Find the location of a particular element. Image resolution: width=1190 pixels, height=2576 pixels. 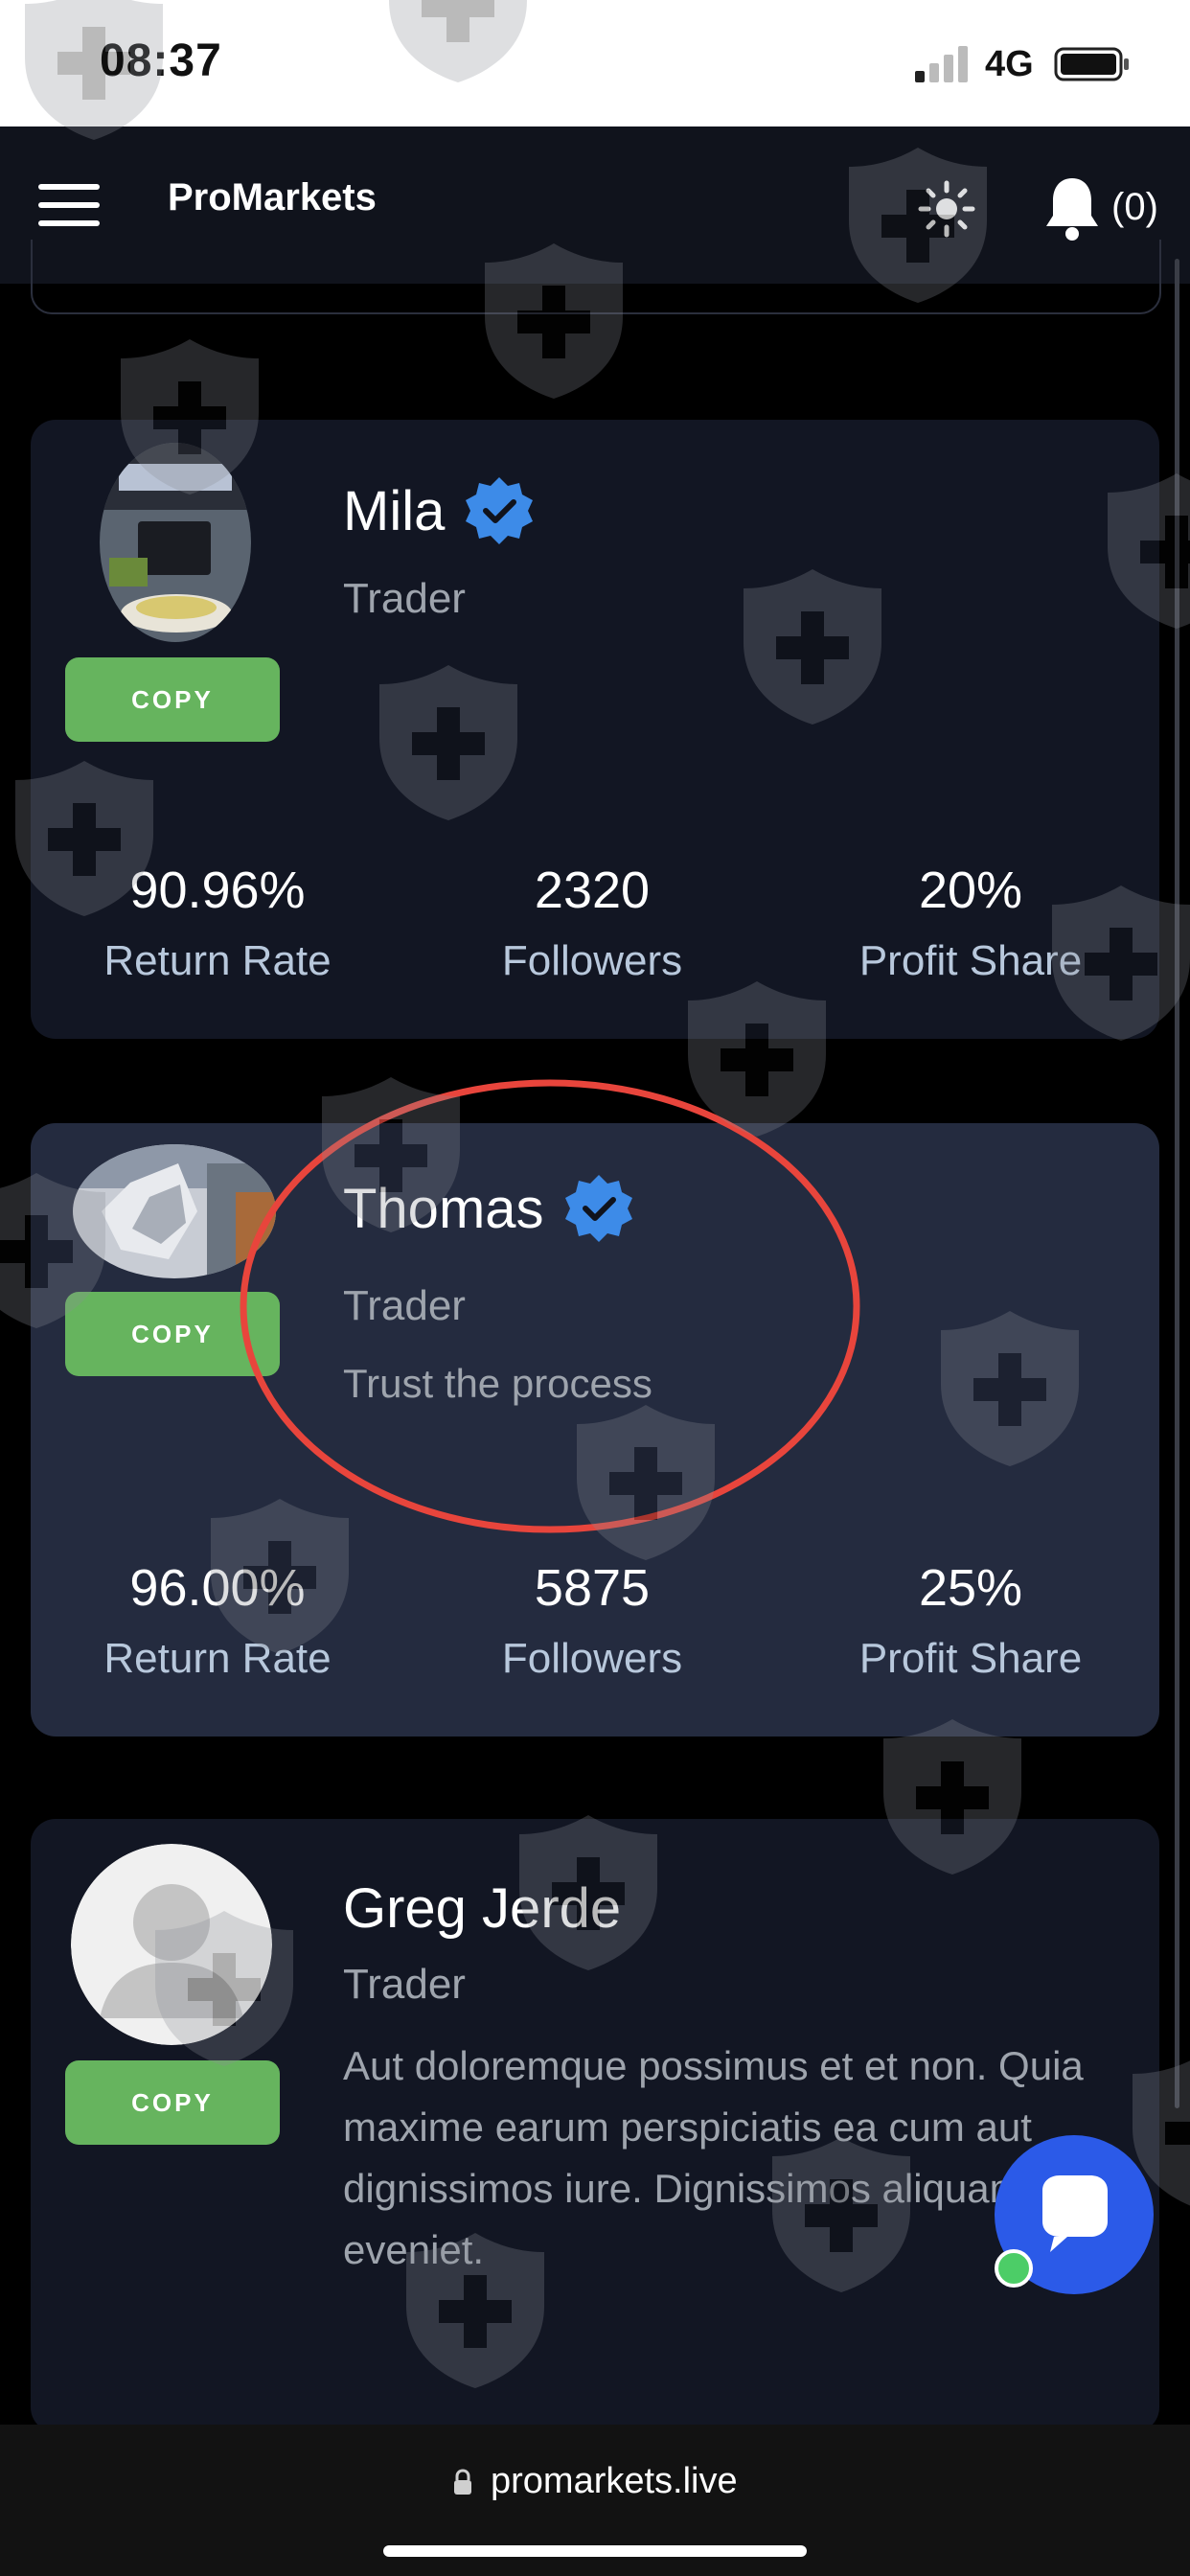

stat-profit-share: 20% Profit Share is located at coordinates (971, 923).